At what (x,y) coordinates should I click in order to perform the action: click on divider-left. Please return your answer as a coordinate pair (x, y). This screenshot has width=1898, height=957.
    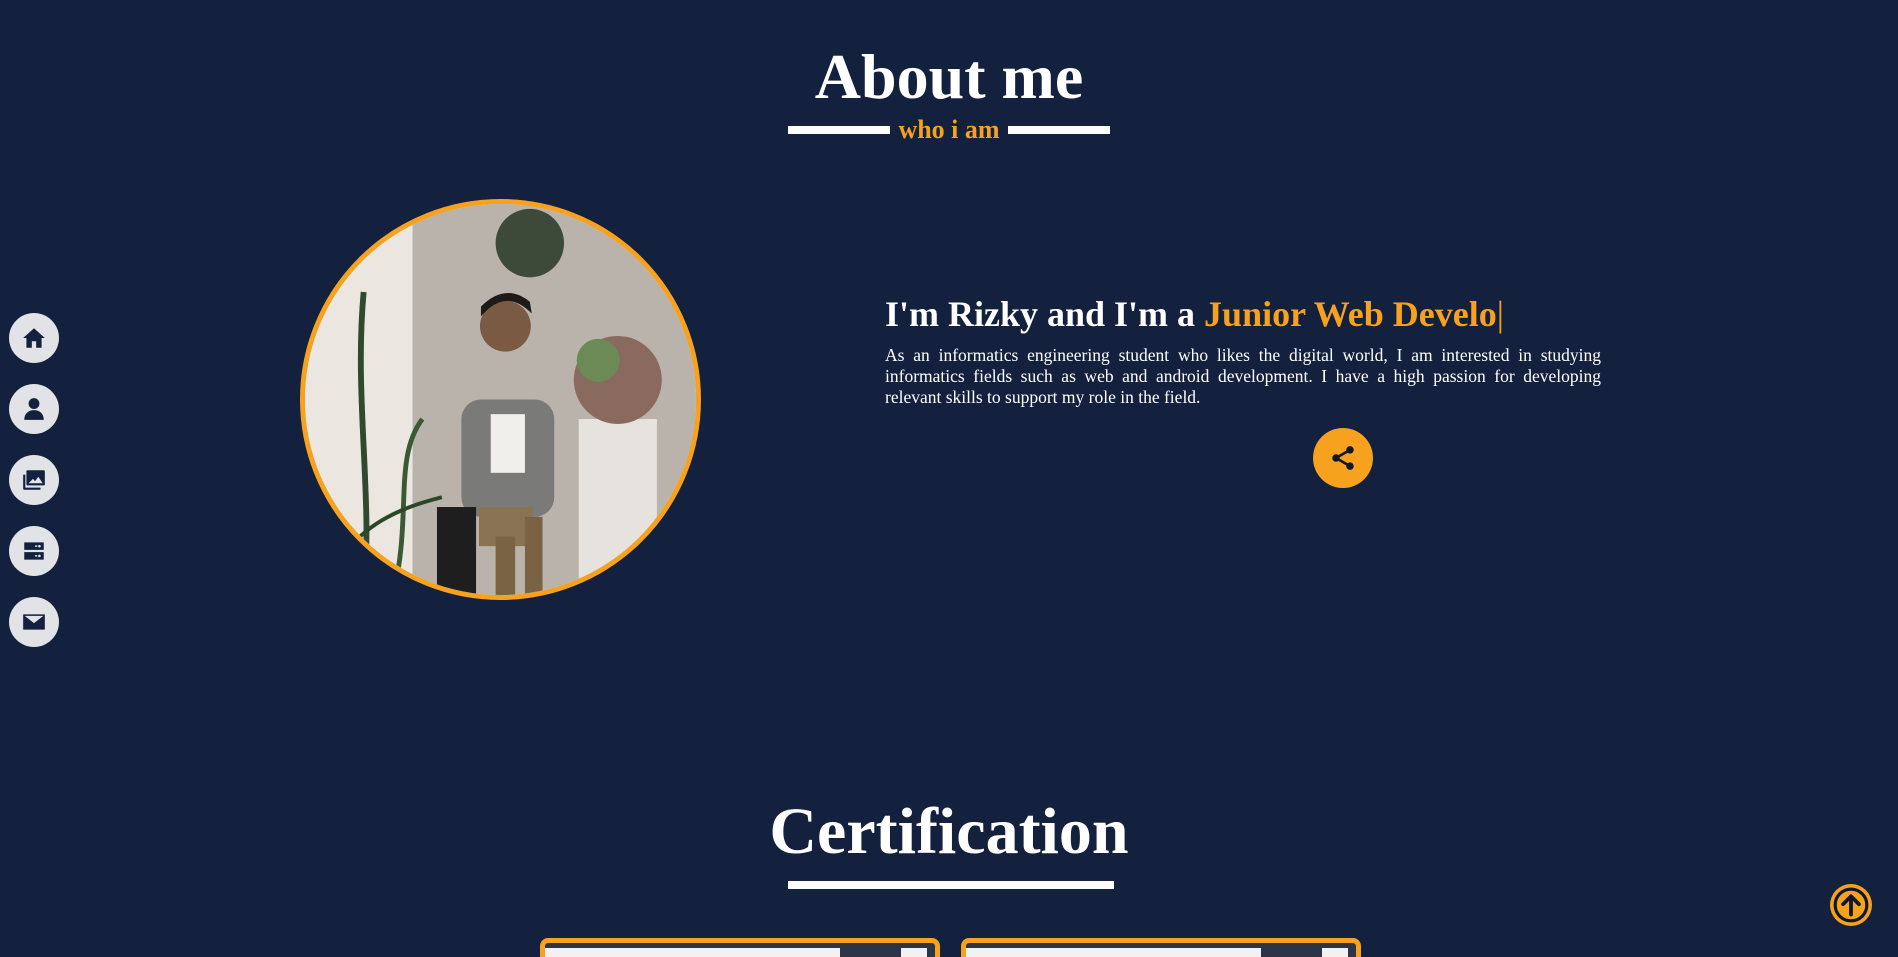
    Looking at the image, I should click on (839, 130).